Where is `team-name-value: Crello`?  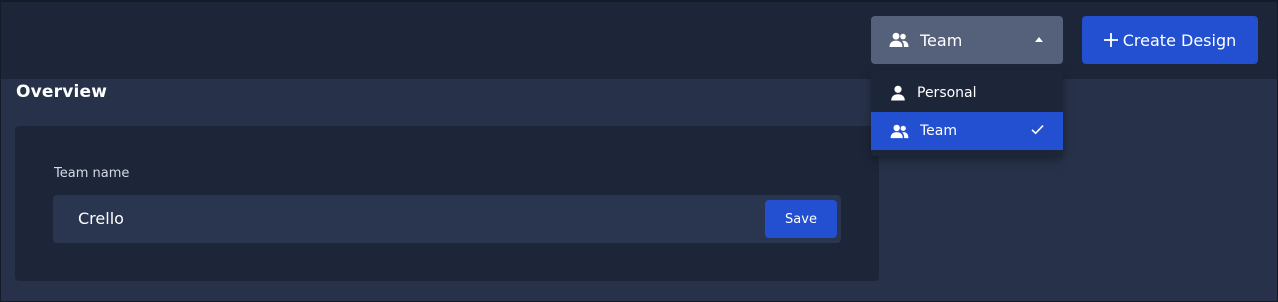 team-name-value: Crello is located at coordinates (101, 218).